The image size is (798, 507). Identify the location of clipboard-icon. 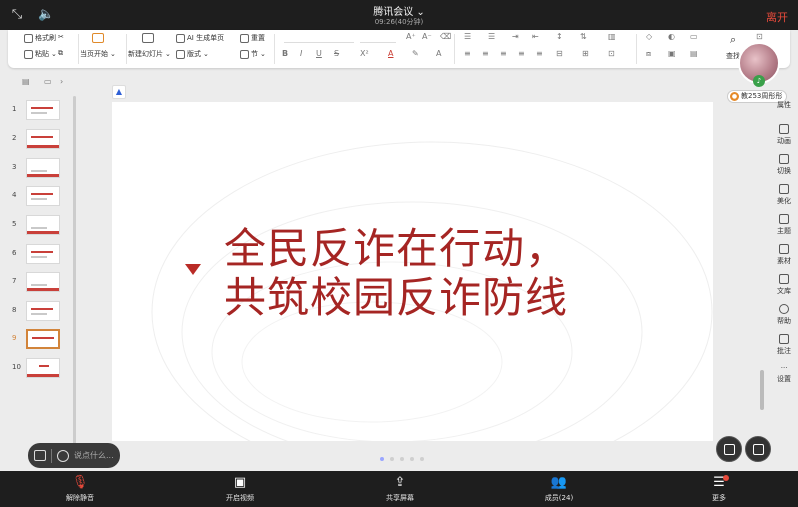
(28, 54).